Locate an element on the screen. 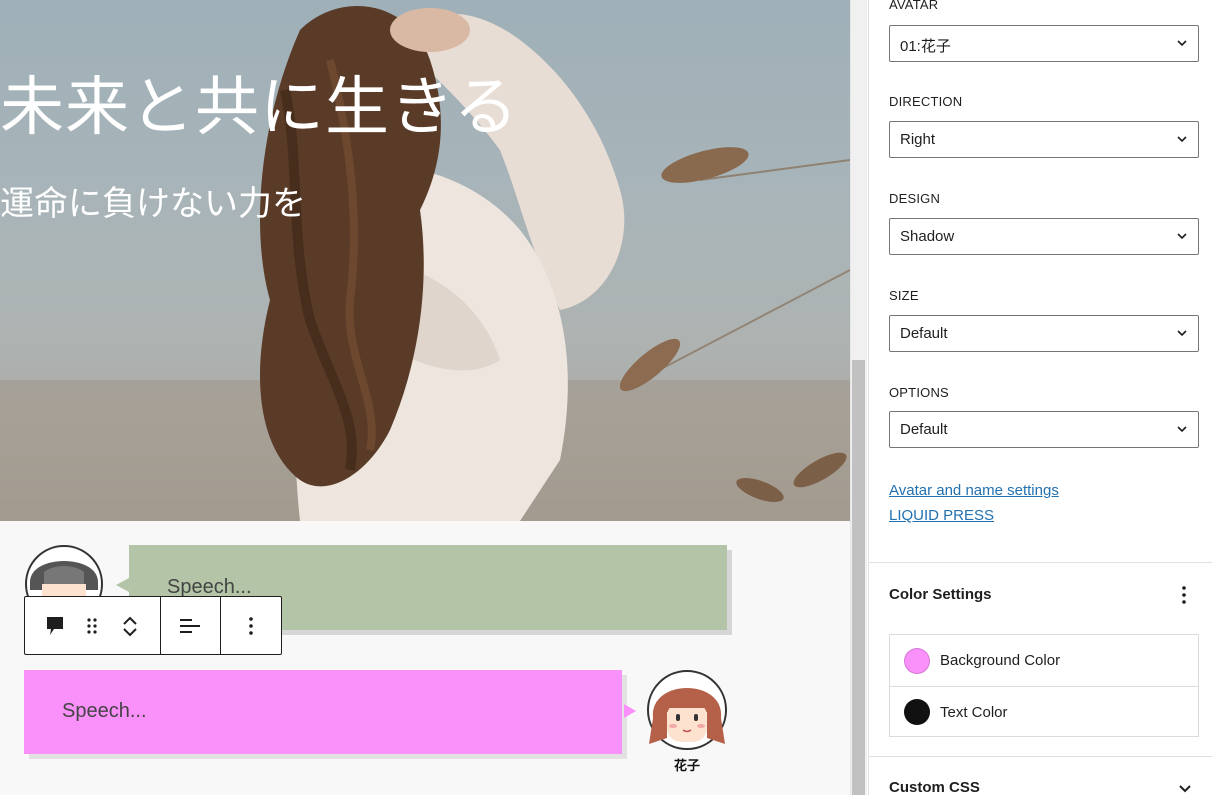 This screenshot has width=1212, height=795. color-settings-options-button is located at coordinates (1184, 595).